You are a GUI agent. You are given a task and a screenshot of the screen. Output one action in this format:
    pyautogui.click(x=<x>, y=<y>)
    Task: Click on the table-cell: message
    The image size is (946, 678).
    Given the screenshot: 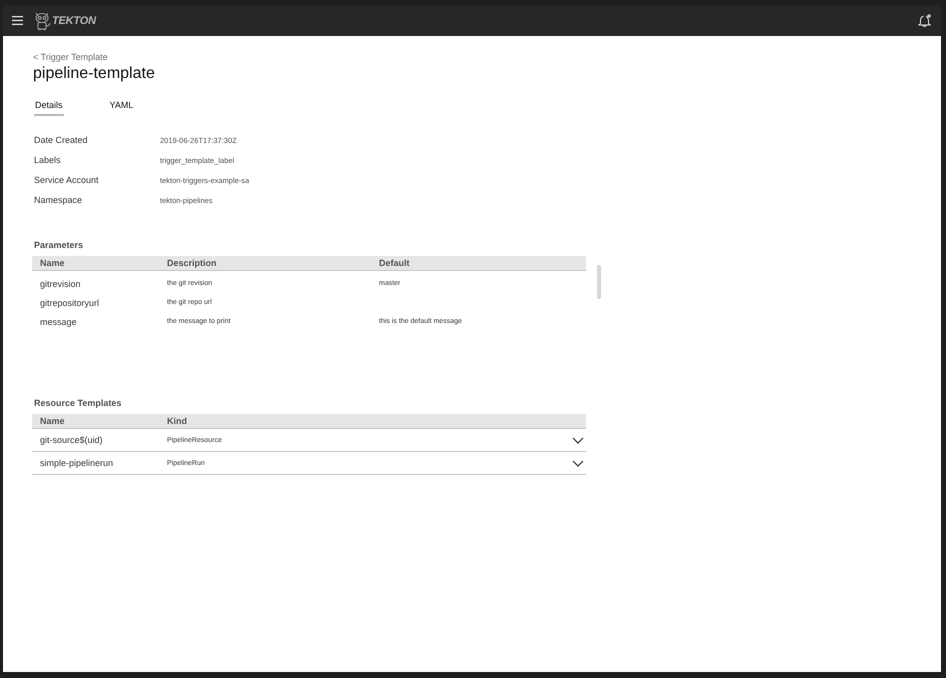 What is the action you would take?
    pyautogui.click(x=58, y=321)
    